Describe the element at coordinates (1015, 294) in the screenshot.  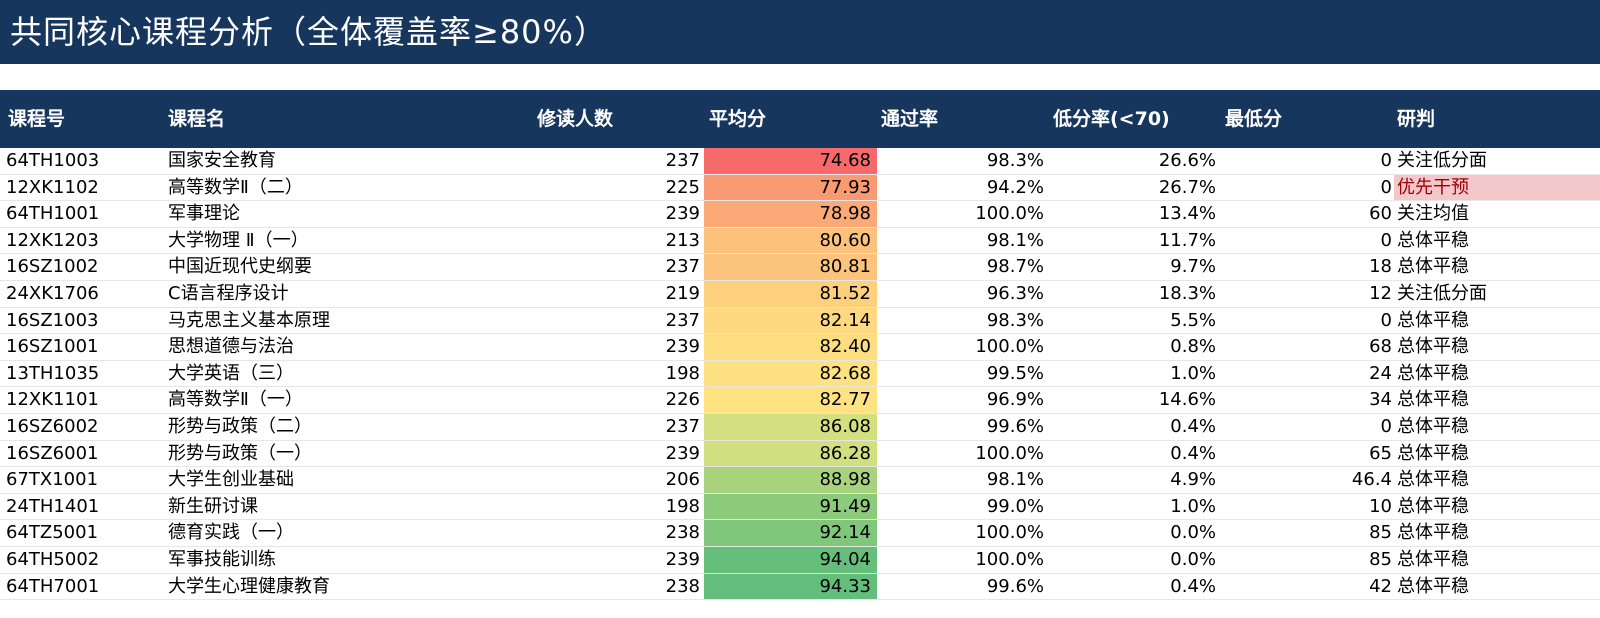
I see `pass-rate-cell: 96.3%` at that location.